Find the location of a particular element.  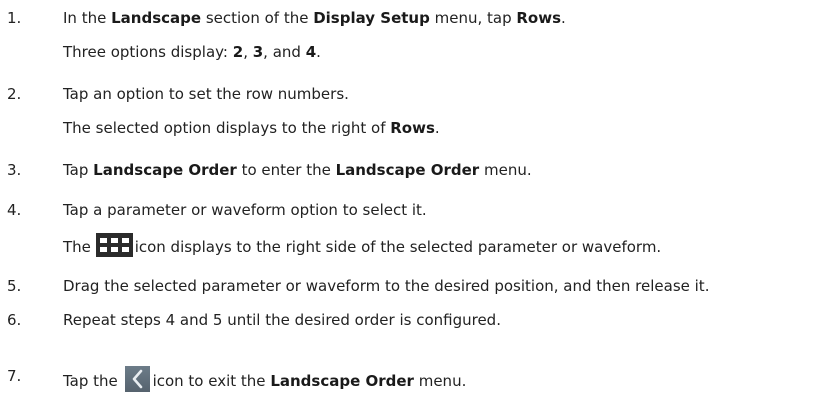

step-1-result-bold: 4 is located at coordinates (311, 52).